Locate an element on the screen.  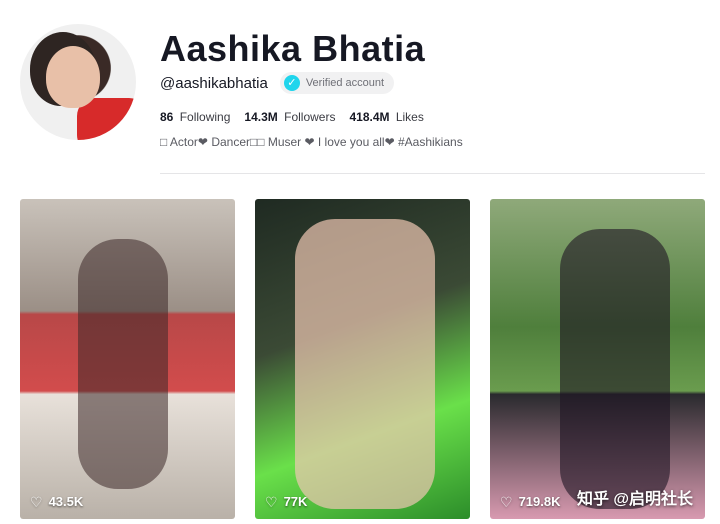
likes-stat: 418.4M Likes is located at coordinates (386, 117).